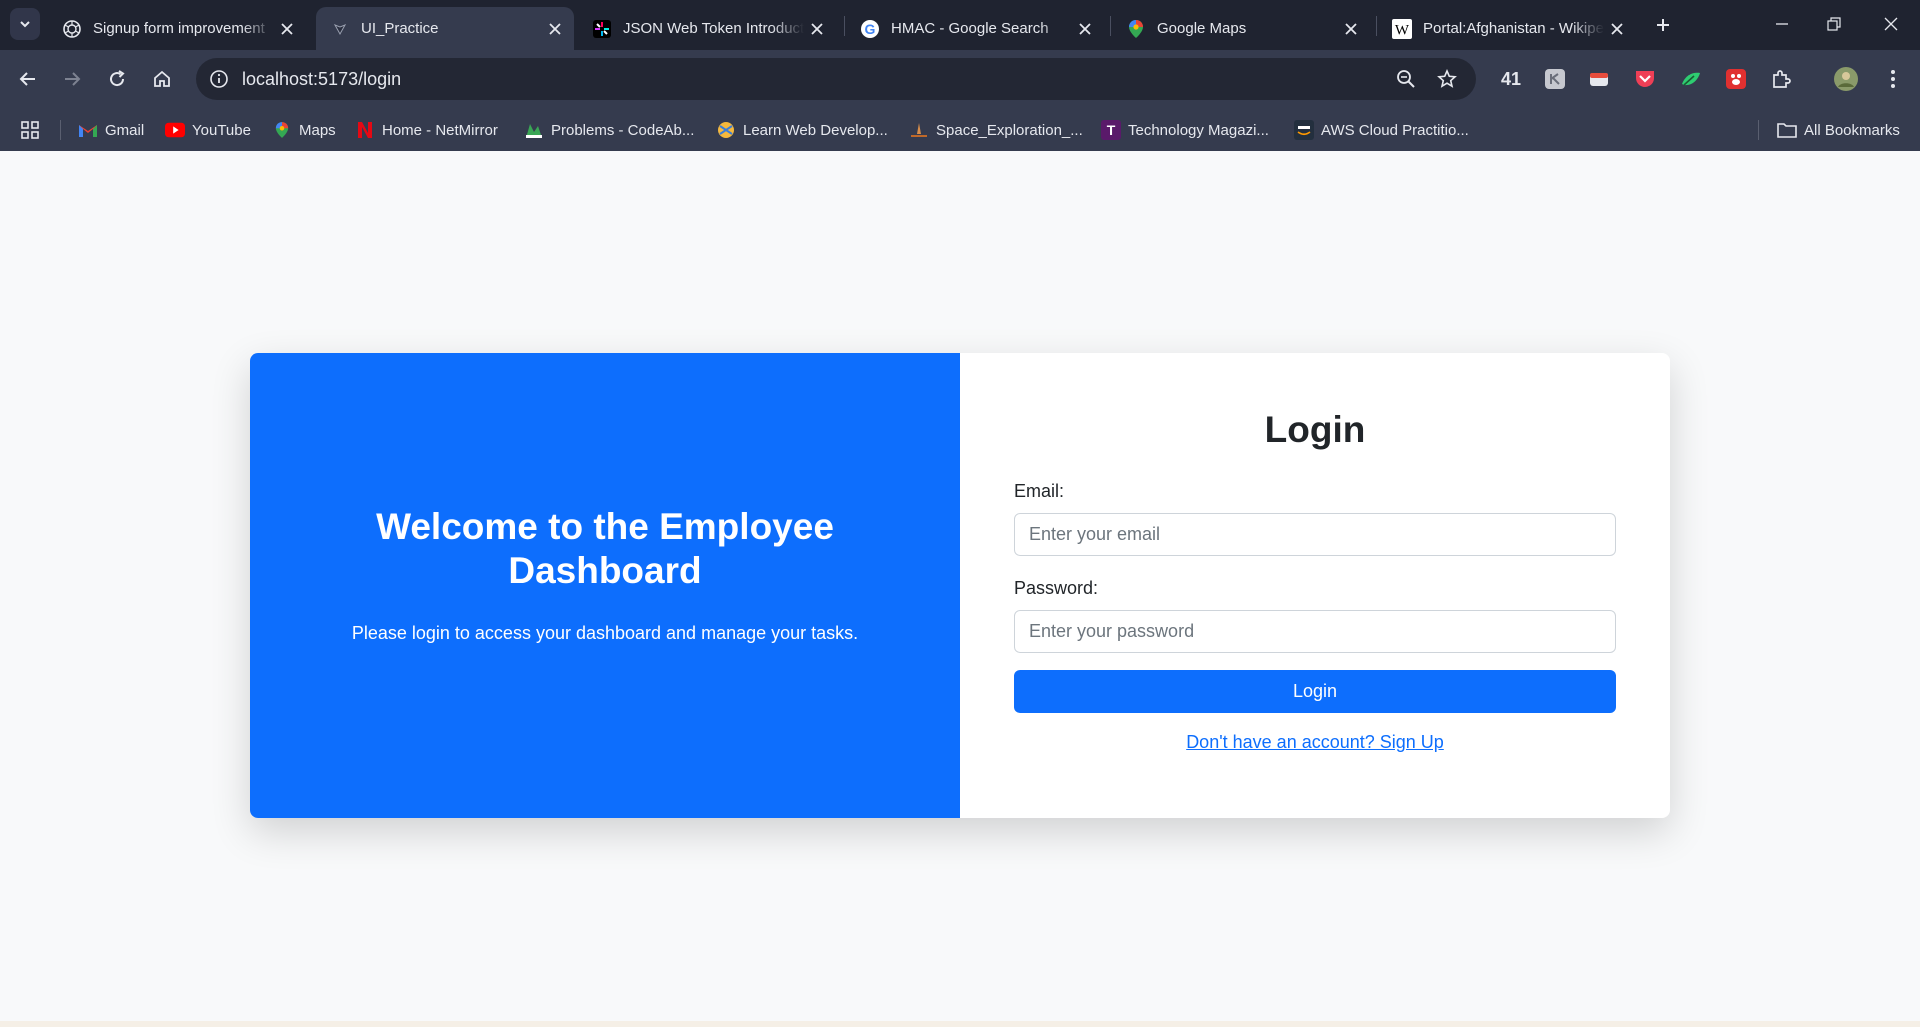  Describe the element at coordinates (88, 130) in the screenshot. I see `gmail-icon` at that location.